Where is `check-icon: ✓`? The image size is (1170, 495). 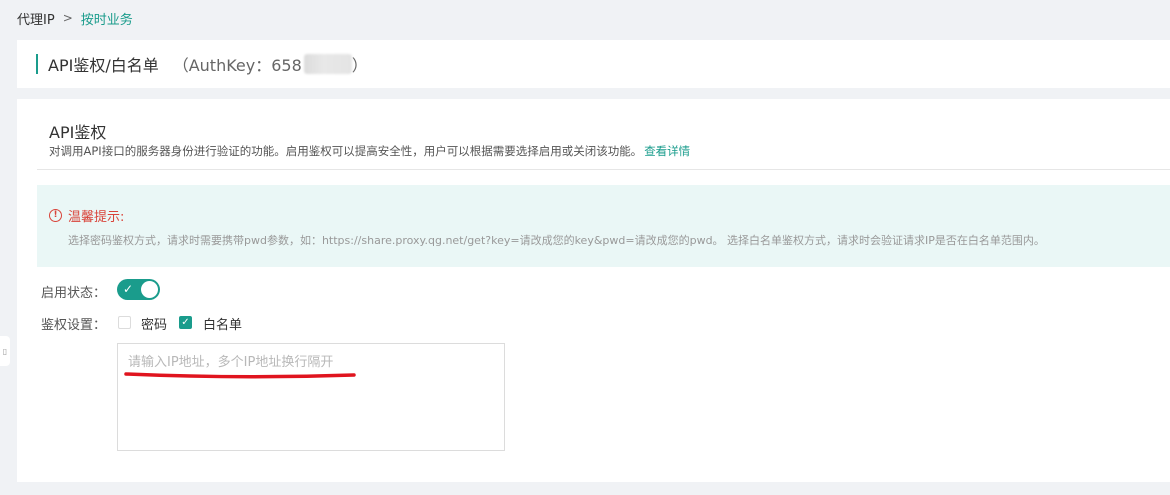
check-icon: ✓ is located at coordinates (128, 289).